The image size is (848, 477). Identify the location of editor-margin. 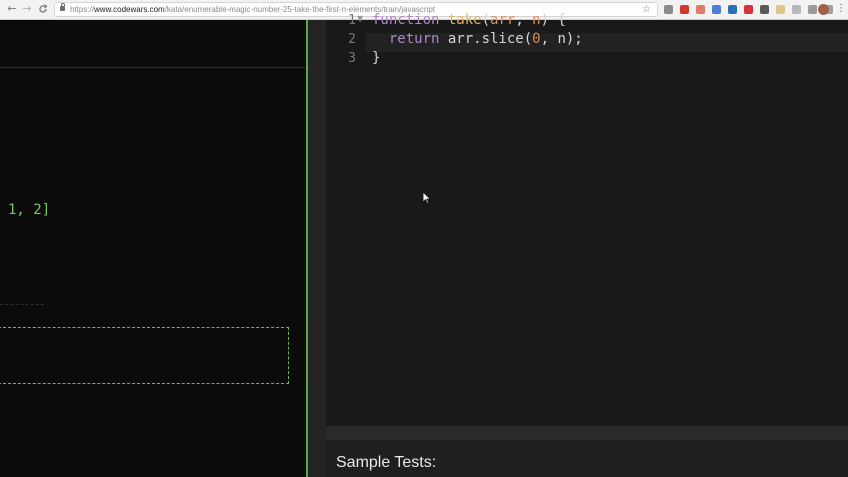
(317, 248).